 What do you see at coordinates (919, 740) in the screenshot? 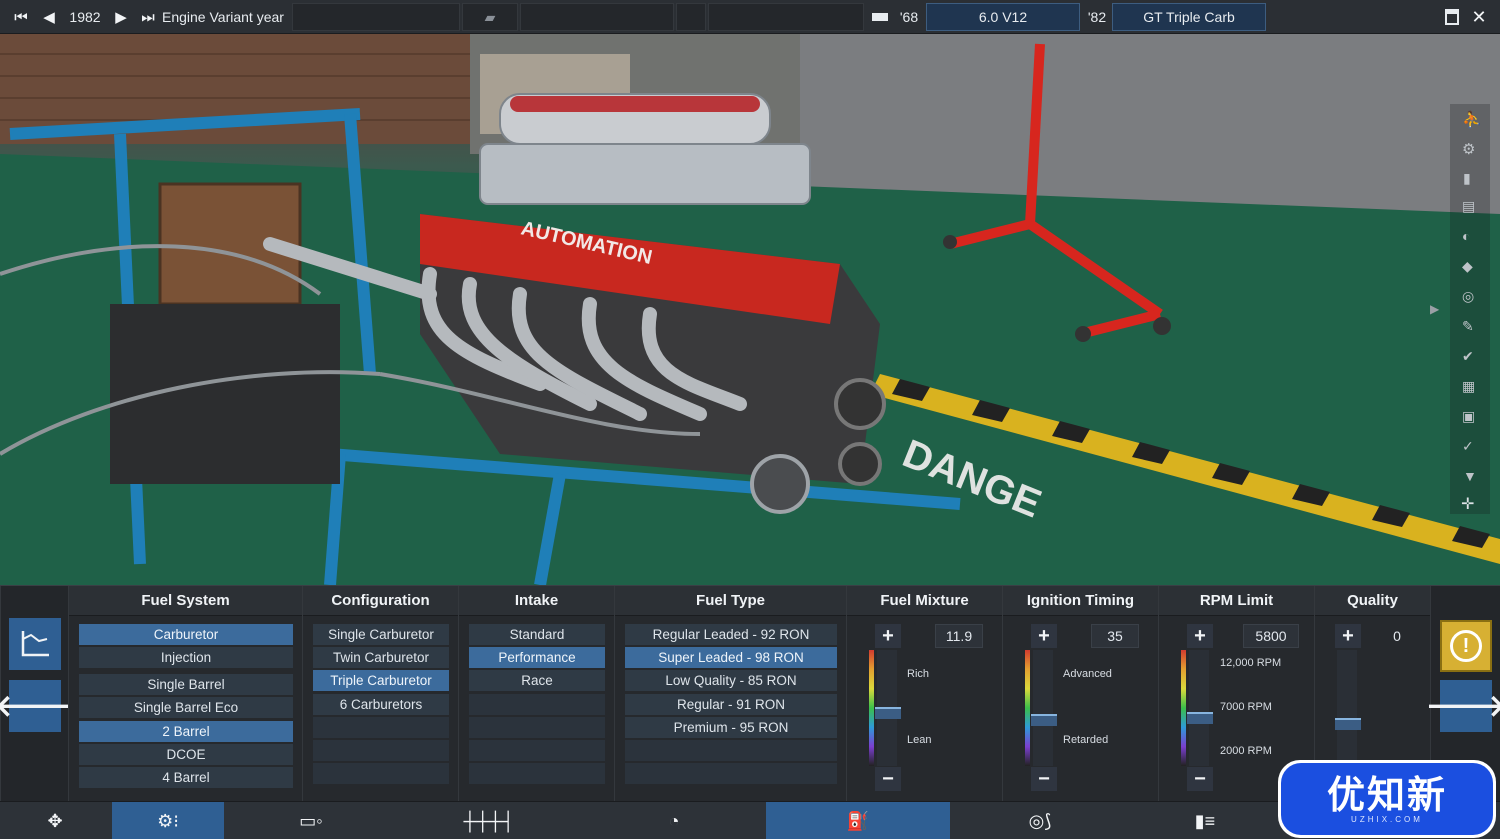
I see `fuel-mixture-lean-label: Lean` at bounding box center [919, 740].